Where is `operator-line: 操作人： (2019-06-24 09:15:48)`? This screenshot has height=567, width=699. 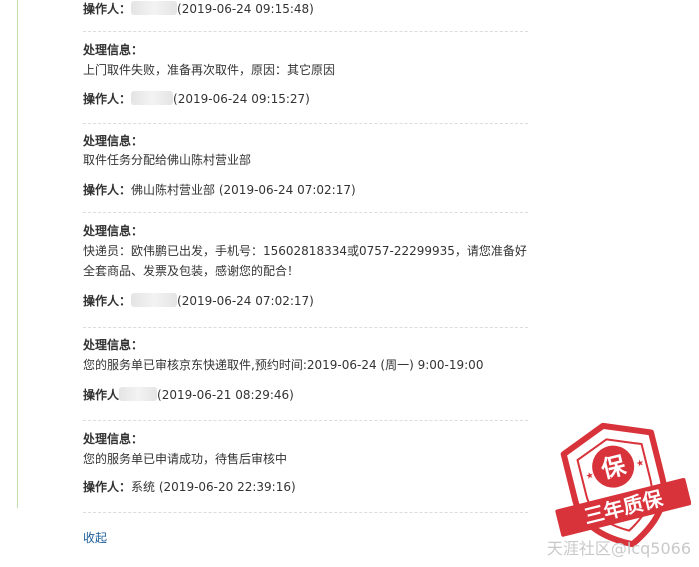
operator-line: 操作人： (2019-06-24 09:15:48) is located at coordinates (198, 9).